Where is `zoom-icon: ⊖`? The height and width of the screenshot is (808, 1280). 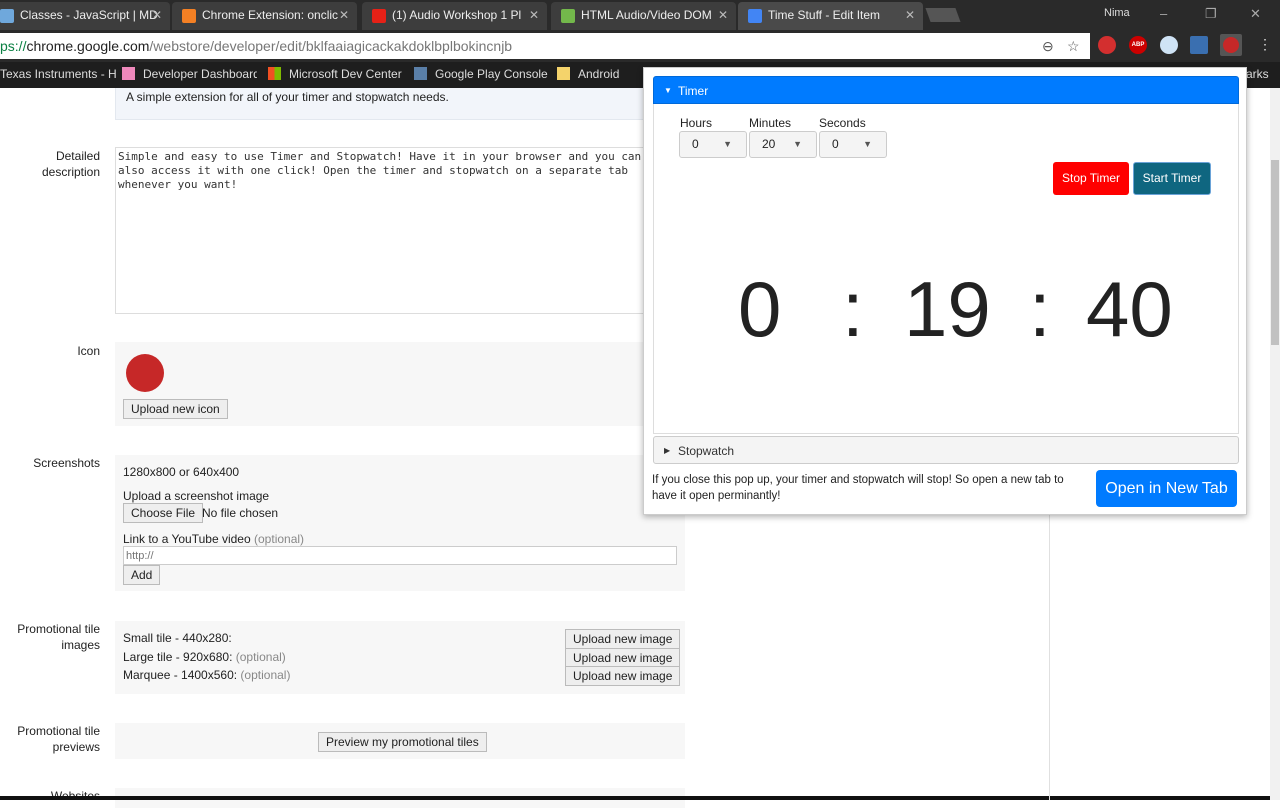
zoom-icon: ⊖ is located at coordinates (1048, 46).